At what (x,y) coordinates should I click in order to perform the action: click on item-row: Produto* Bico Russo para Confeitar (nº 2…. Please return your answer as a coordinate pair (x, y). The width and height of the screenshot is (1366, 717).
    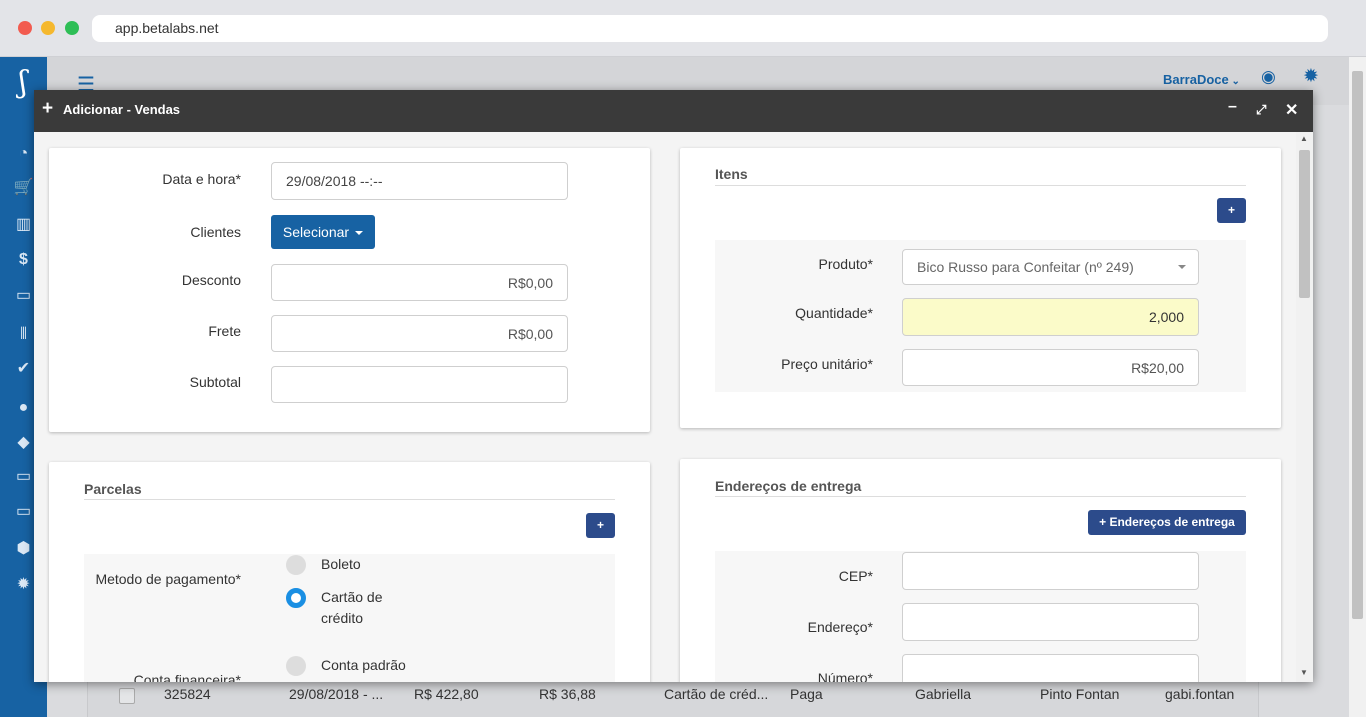
    Looking at the image, I should click on (980, 316).